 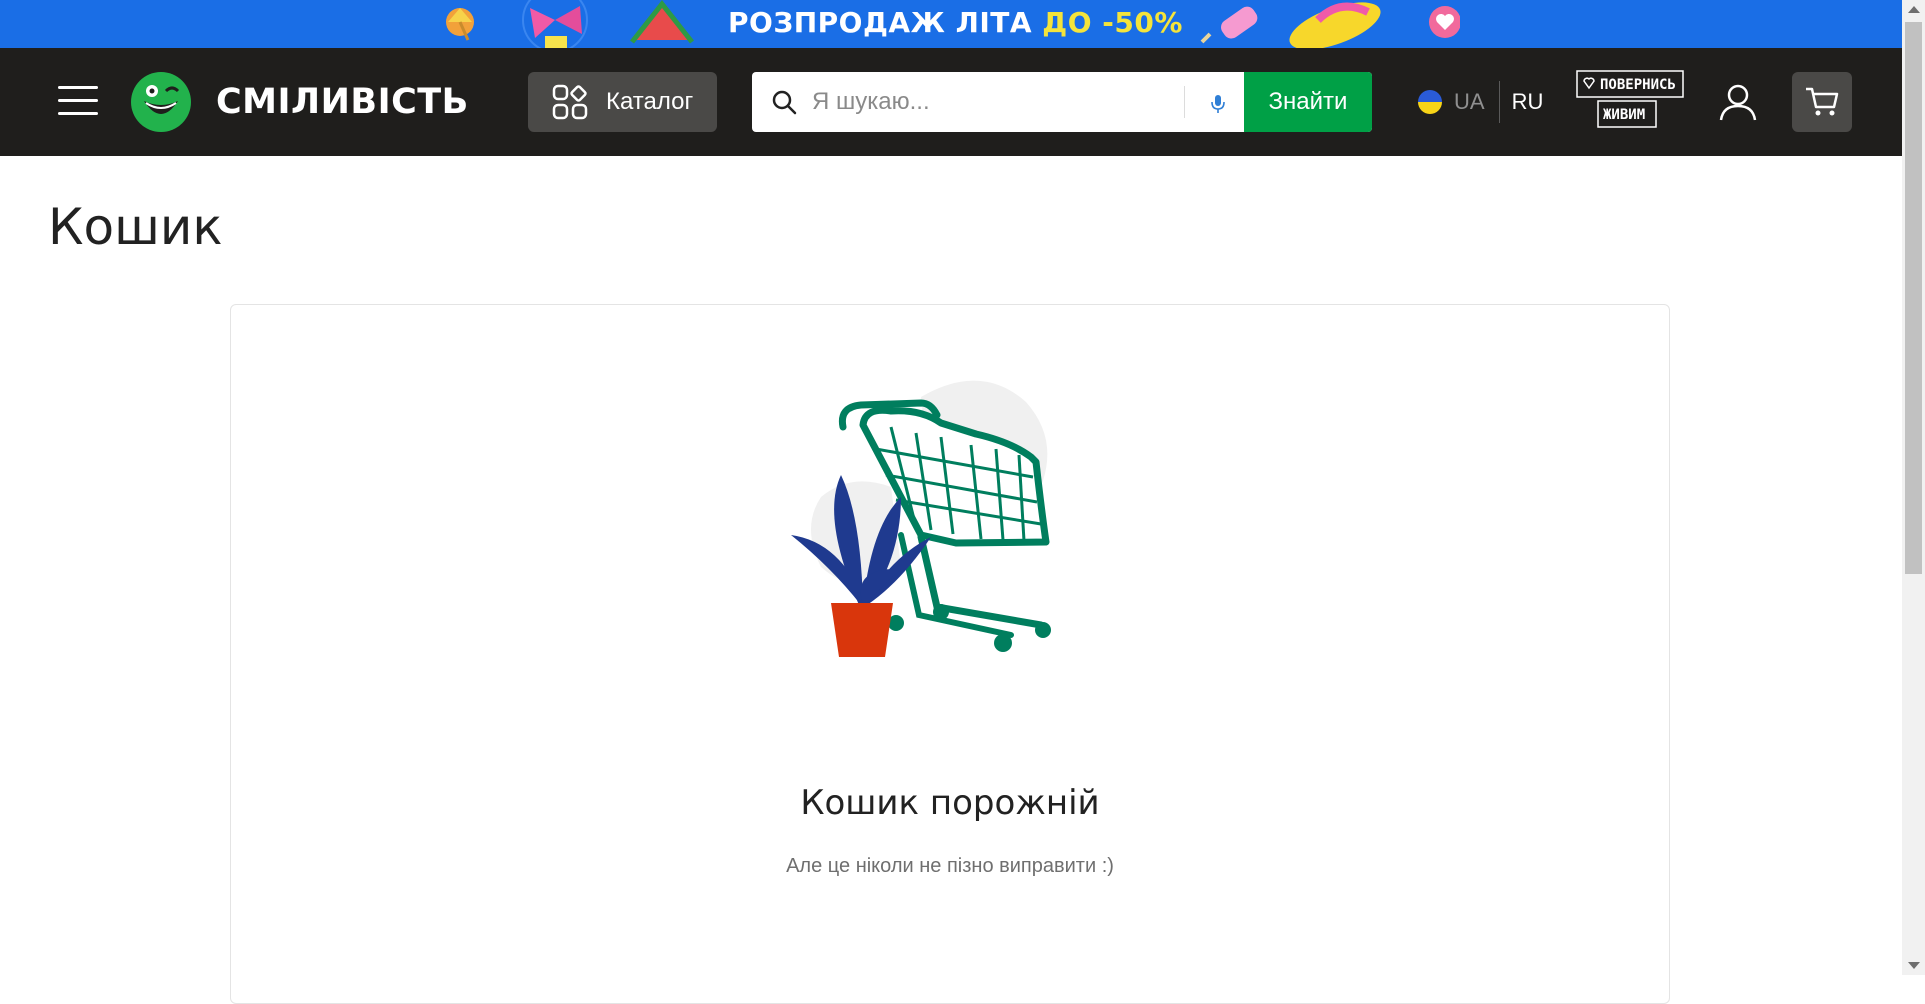 What do you see at coordinates (1499, 102) in the screenshot?
I see `lang-divider` at bounding box center [1499, 102].